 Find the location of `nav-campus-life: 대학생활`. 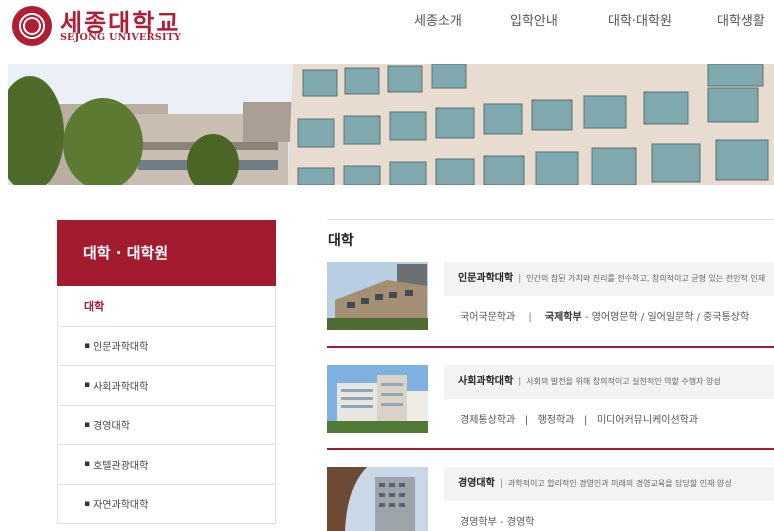

nav-campus-life: 대학생활 is located at coordinates (741, 19).